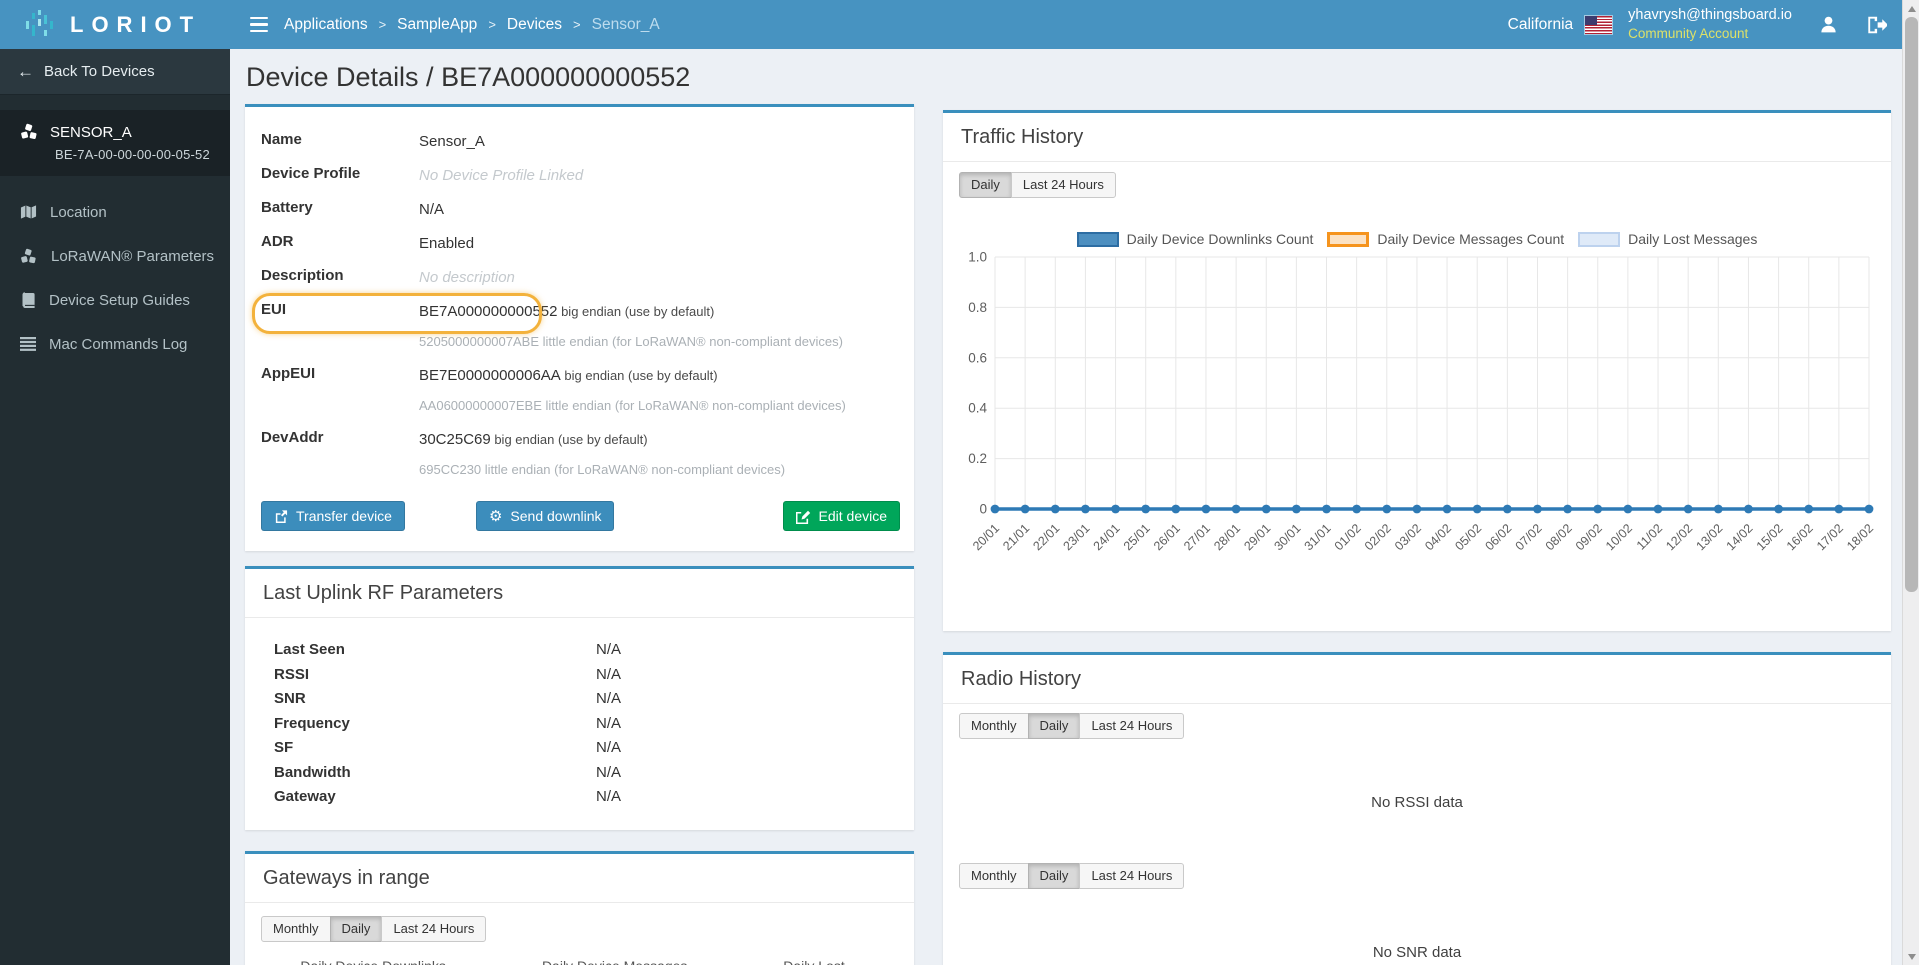  Describe the element at coordinates (1709, 537) in the screenshot. I see `svg-text: 13/02` at that location.